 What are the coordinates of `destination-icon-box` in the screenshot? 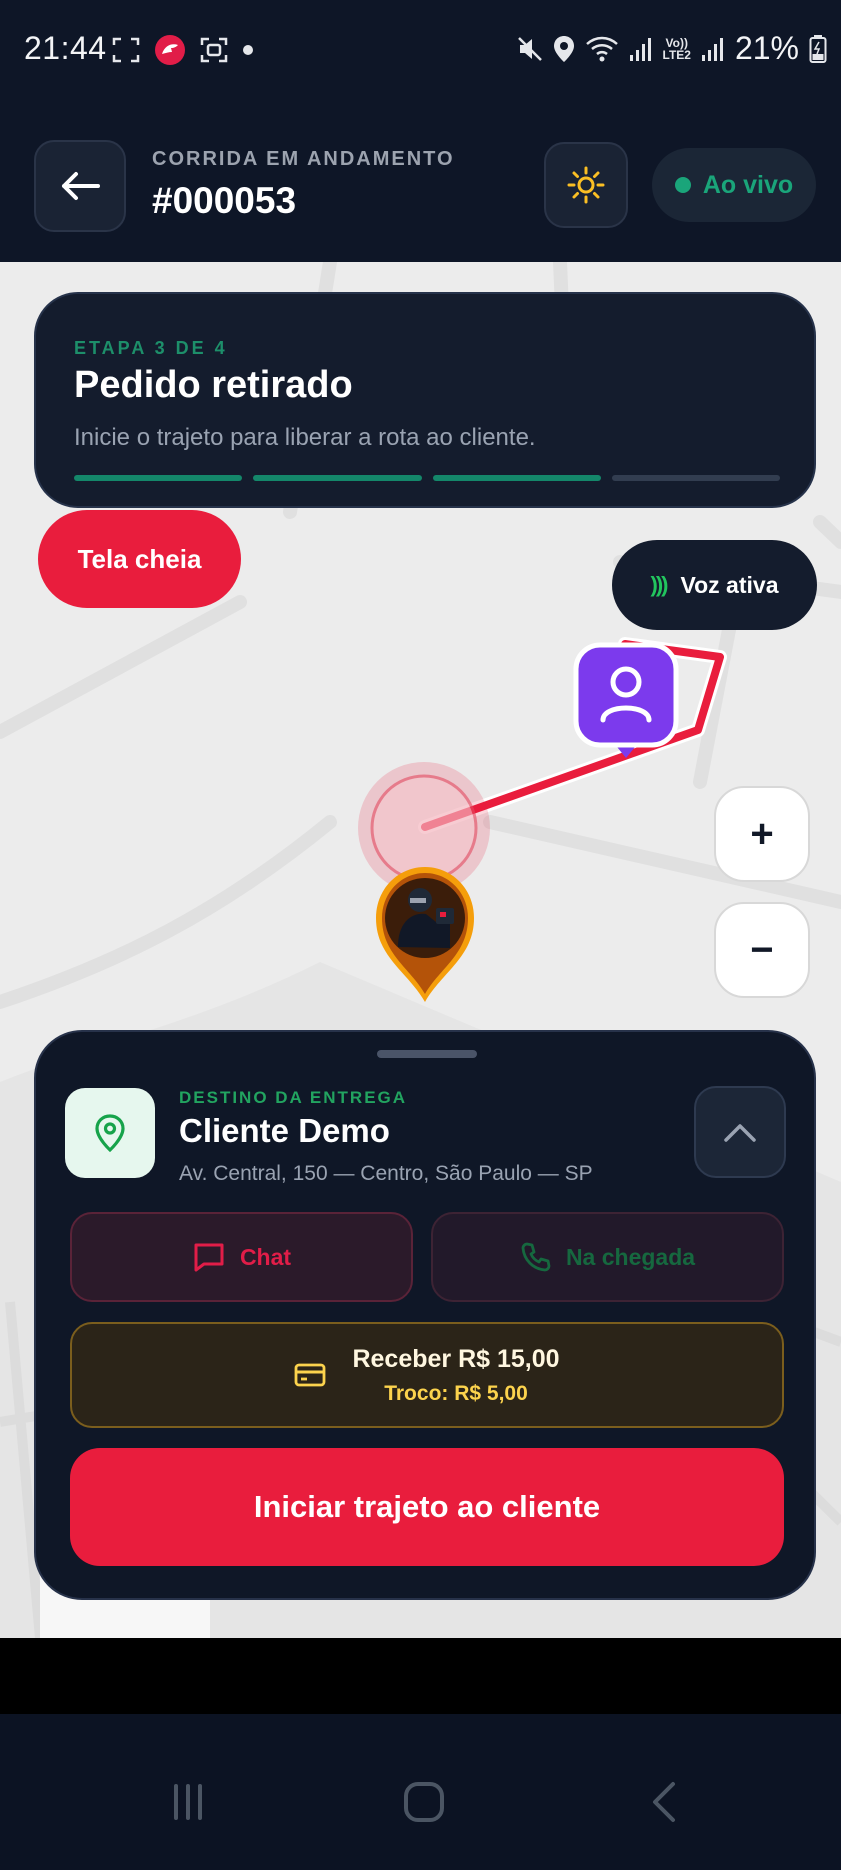 It's located at (110, 1133).